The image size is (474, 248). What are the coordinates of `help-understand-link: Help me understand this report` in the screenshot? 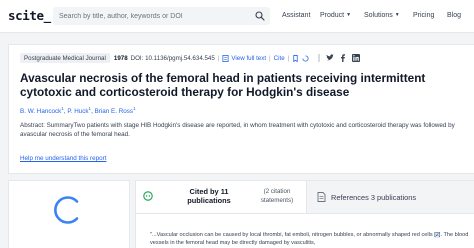 It's located at (63, 158).